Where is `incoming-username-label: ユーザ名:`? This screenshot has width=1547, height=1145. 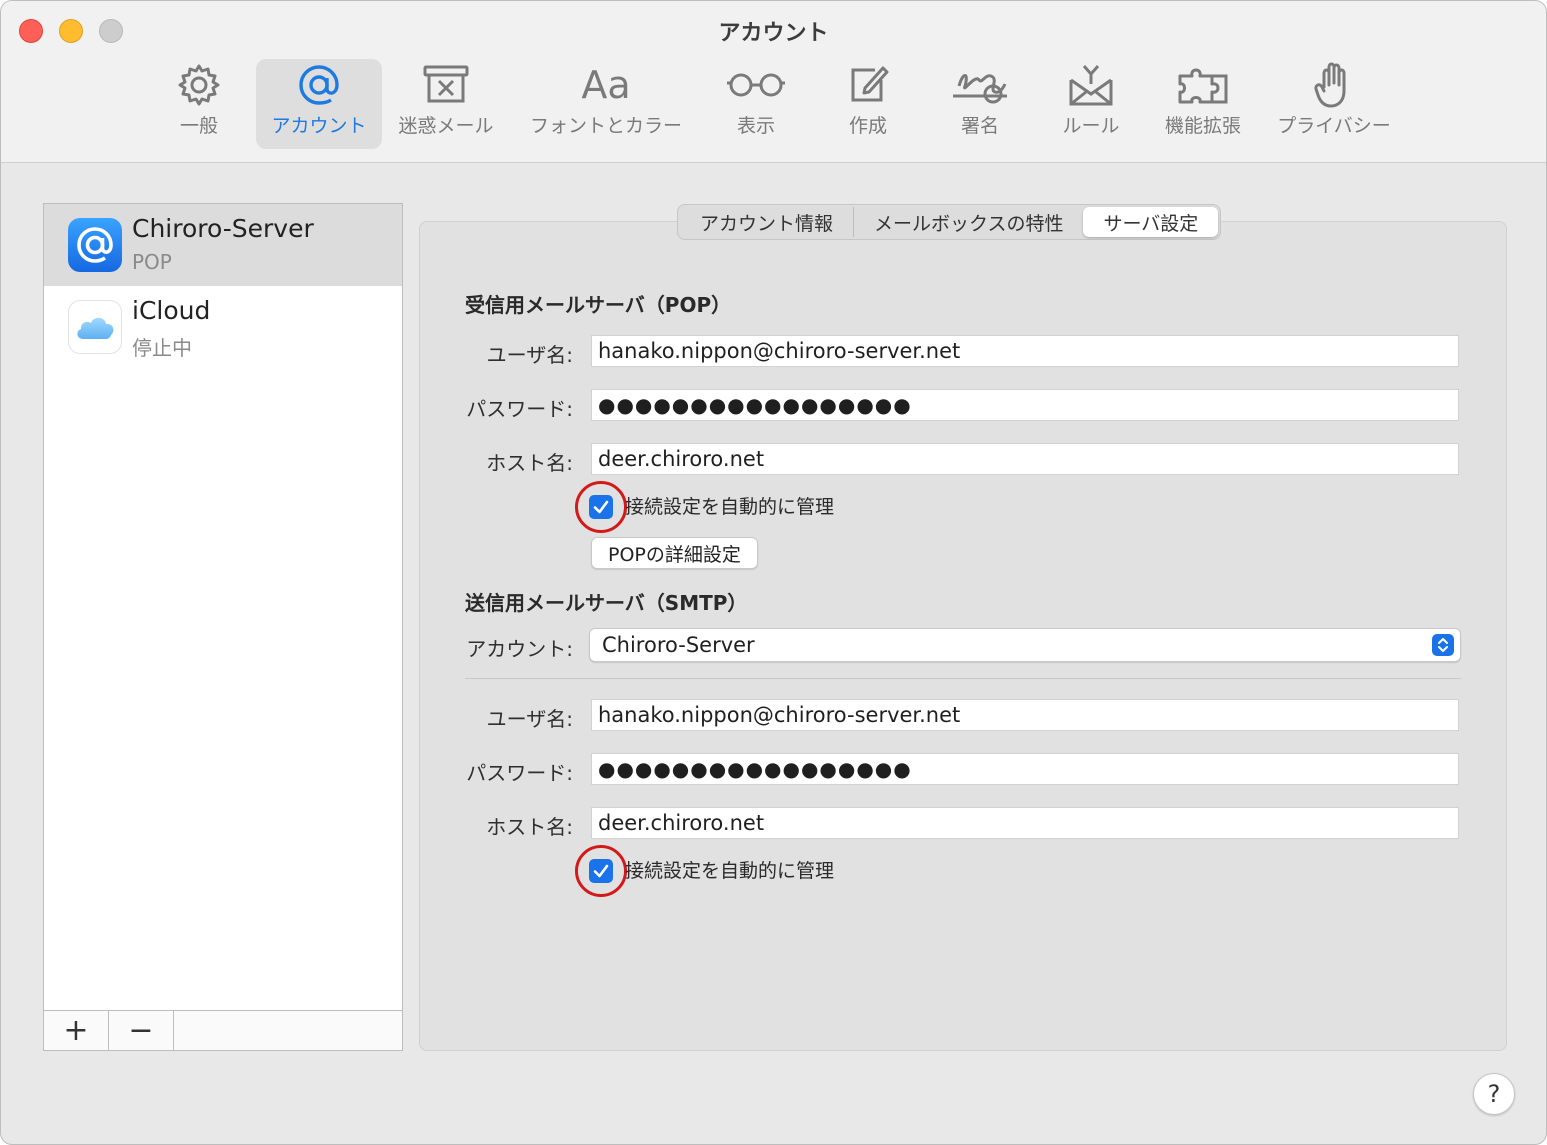
incoming-username-label: ユーザ名: is located at coordinates (529, 355).